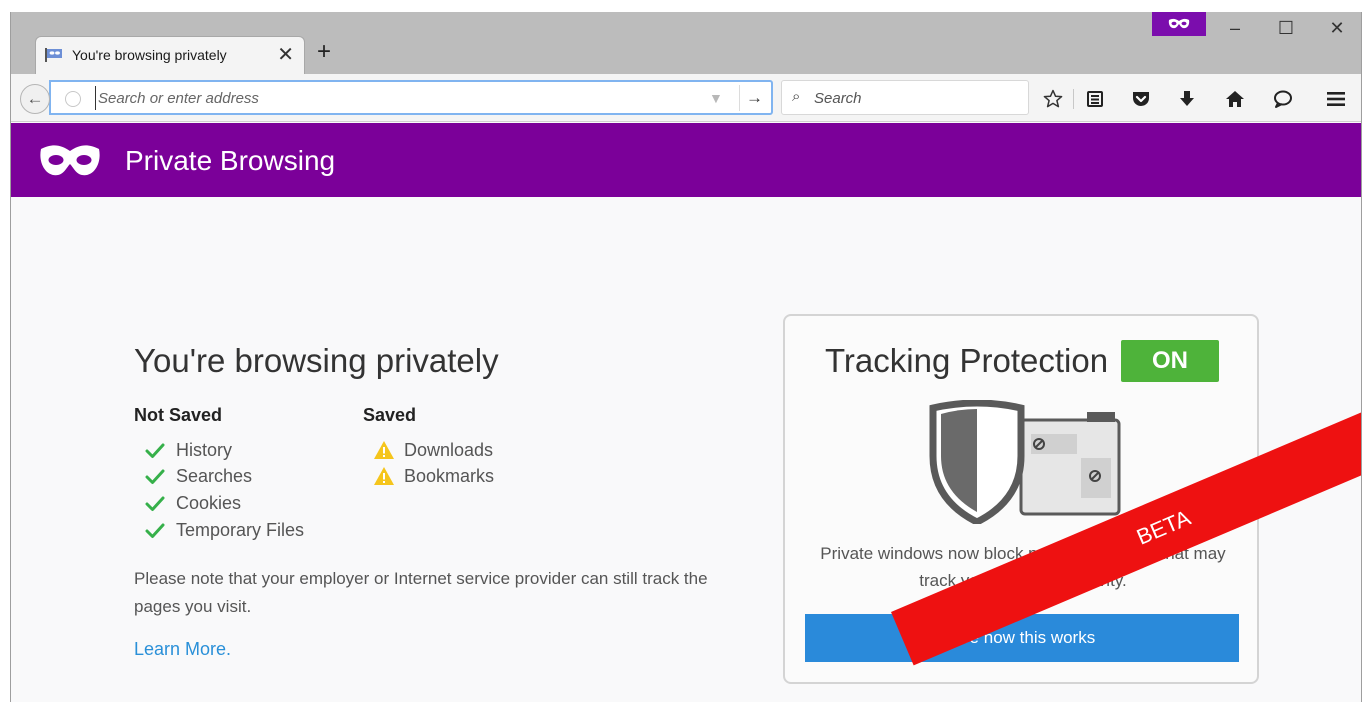  What do you see at coordinates (204, 450) in the screenshot?
I see `list-item: History` at bounding box center [204, 450].